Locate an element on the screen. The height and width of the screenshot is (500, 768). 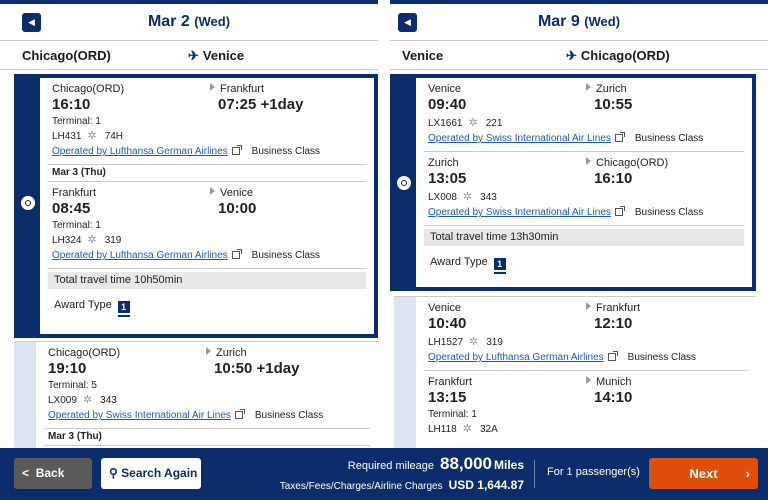
departure-time: 10:40 is located at coordinates (447, 323).